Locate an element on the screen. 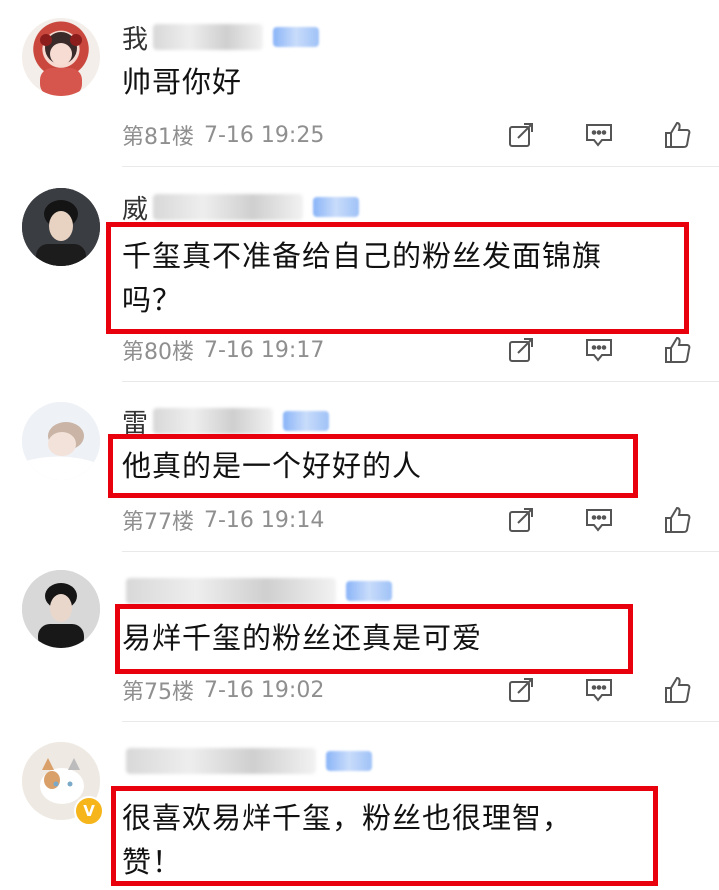 This screenshot has height=890, width=719. comment-text-line1: 千玺真不准备给自己的粉丝发面锦旗 is located at coordinates (362, 256).